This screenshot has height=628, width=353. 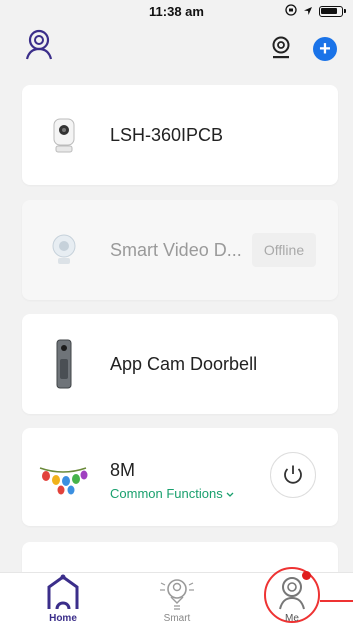 What do you see at coordinates (176, 50) in the screenshot?
I see `header: +` at bounding box center [176, 50].